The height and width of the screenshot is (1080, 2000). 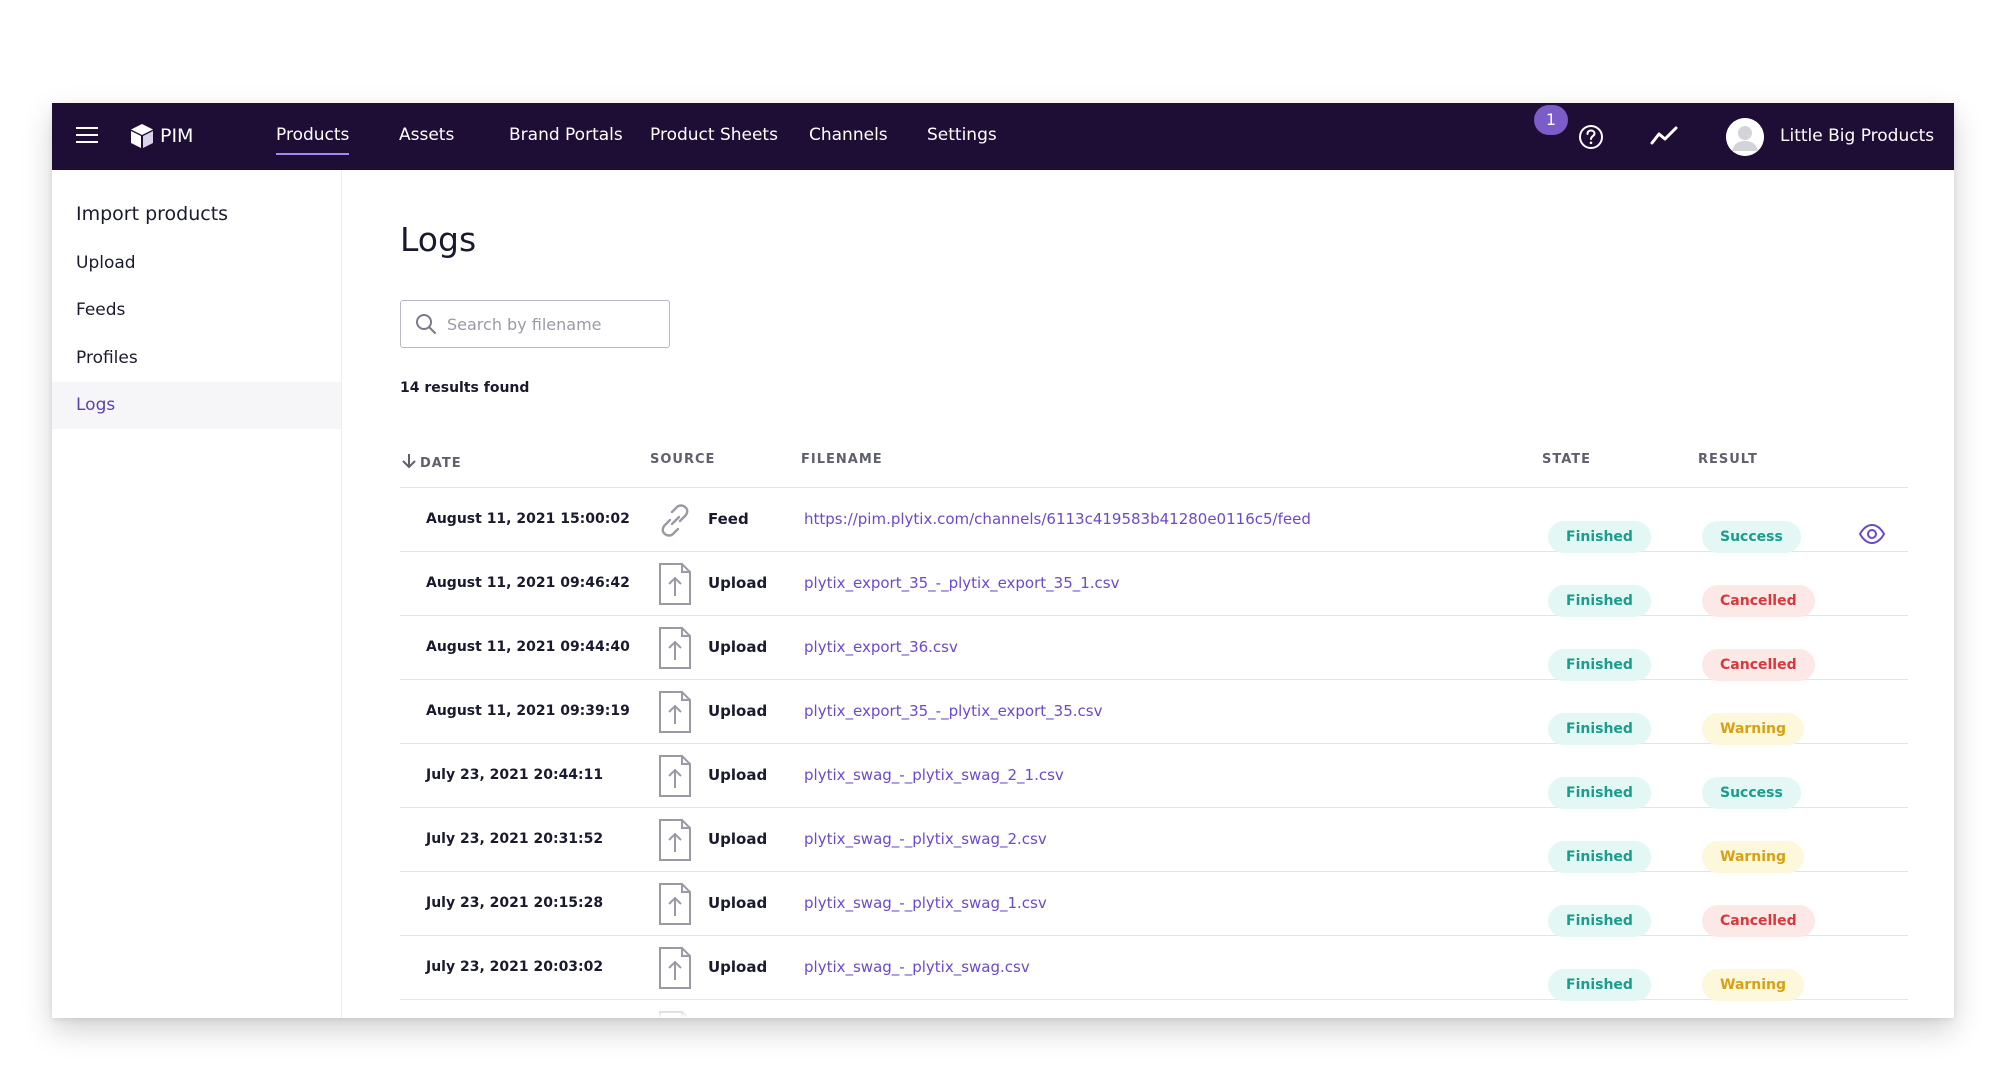 I want to click on link-icon, so click(x=675, y=520).